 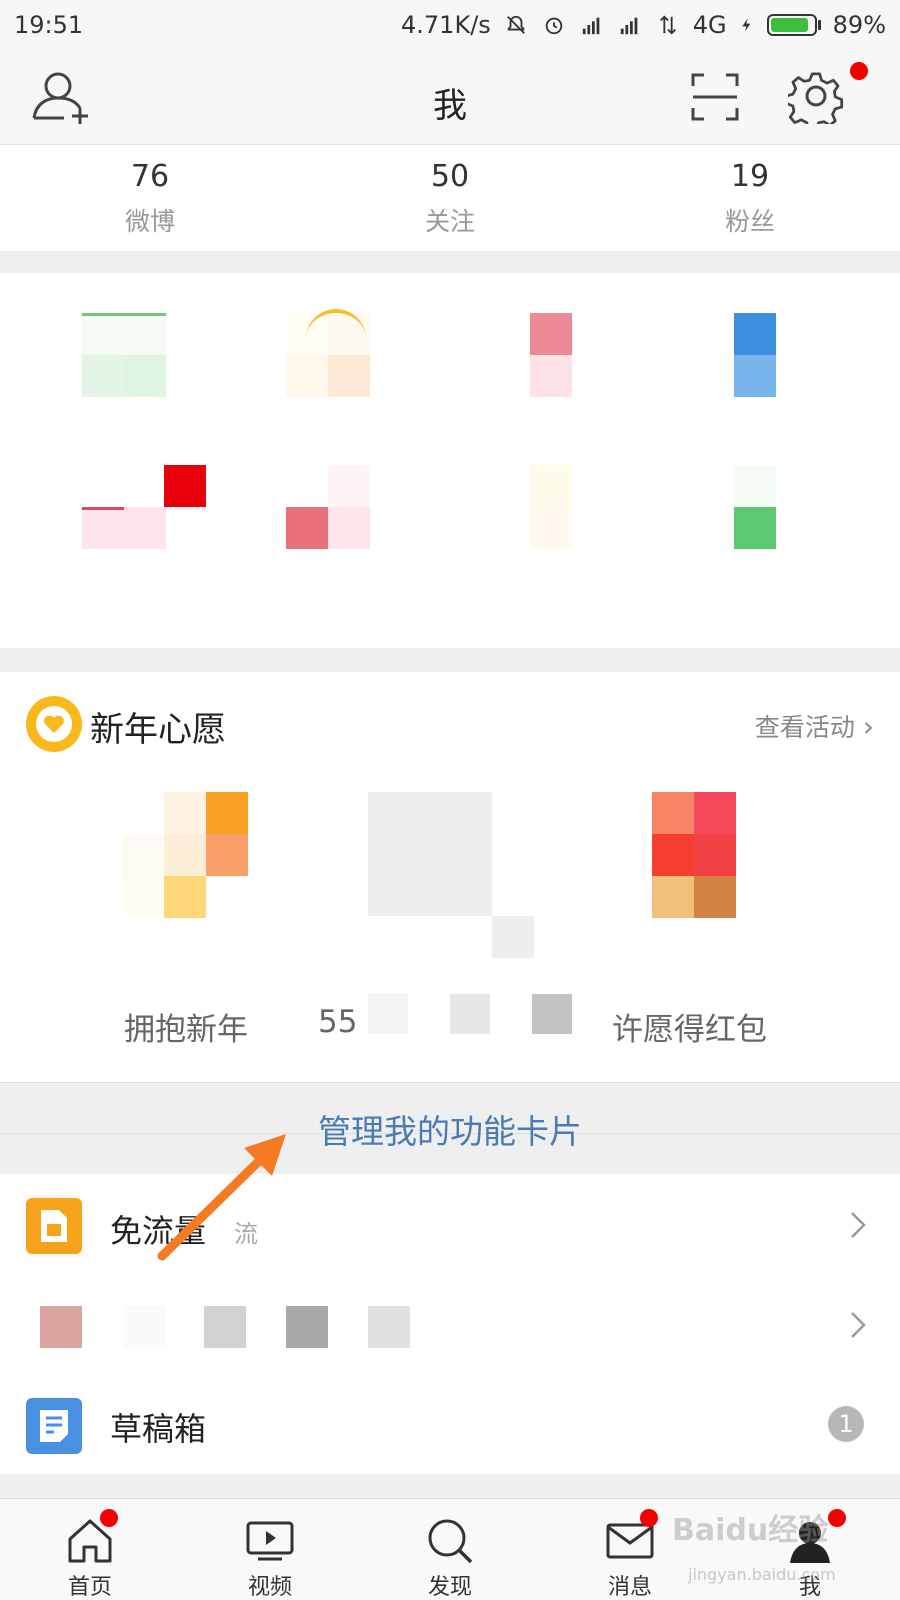 What do you see at coordinates (158, 1429) in the screenshot?
I see `drafts-label: 草稿箱` at bounding box center [158, 1429].